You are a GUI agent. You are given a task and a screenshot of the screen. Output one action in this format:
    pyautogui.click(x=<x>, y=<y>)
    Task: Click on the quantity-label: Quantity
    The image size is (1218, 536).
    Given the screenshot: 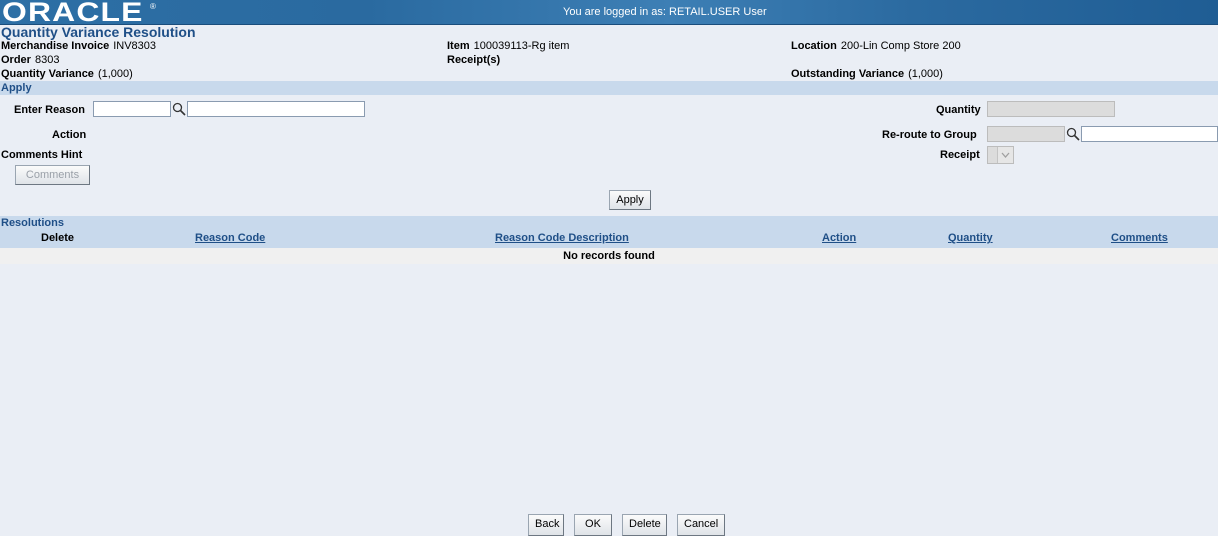 What is the action you would take?
    pyautogui.click(x=958, y=110)
    